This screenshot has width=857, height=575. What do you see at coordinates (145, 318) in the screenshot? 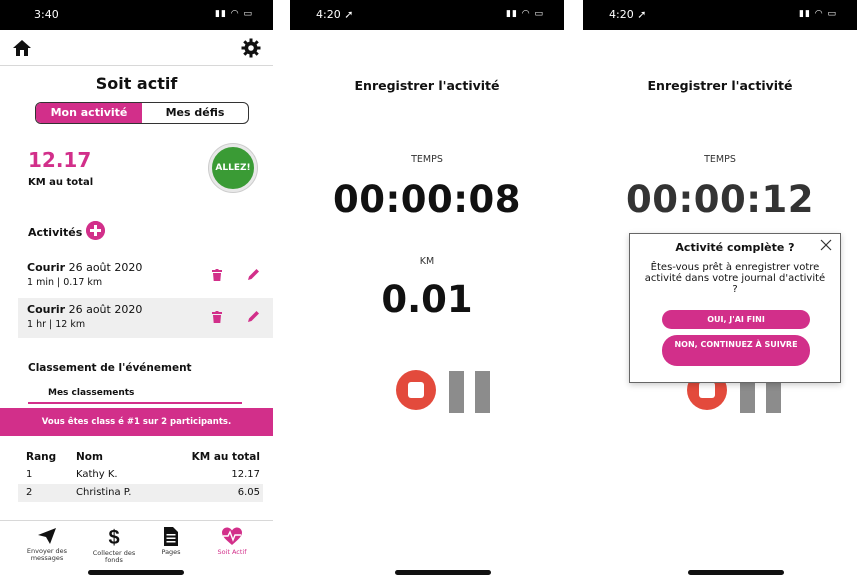
I see `activity-item: Courir 26 août 2020 1 hr | 12 km` at bounding box center [145, 318].